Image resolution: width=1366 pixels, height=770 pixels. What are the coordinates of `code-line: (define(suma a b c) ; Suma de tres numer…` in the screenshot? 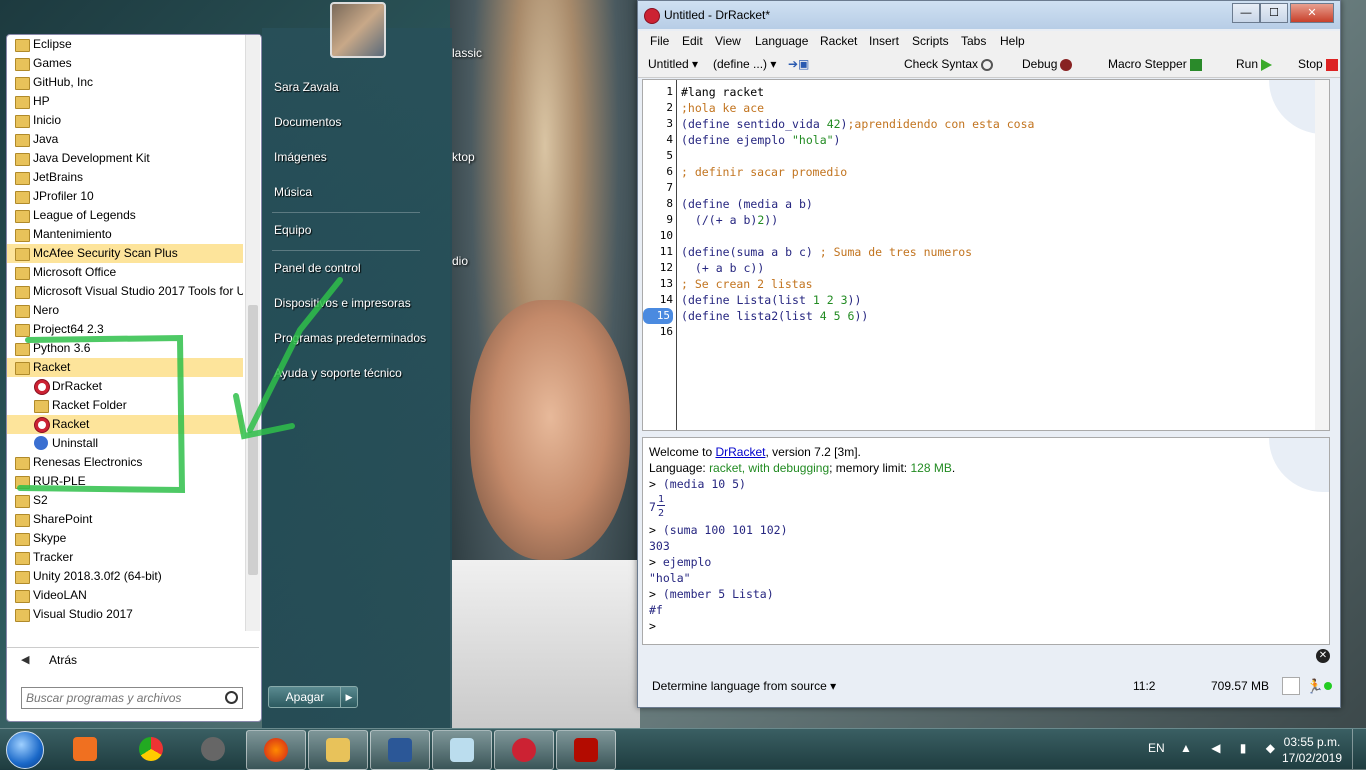 It's located at (857, 252).